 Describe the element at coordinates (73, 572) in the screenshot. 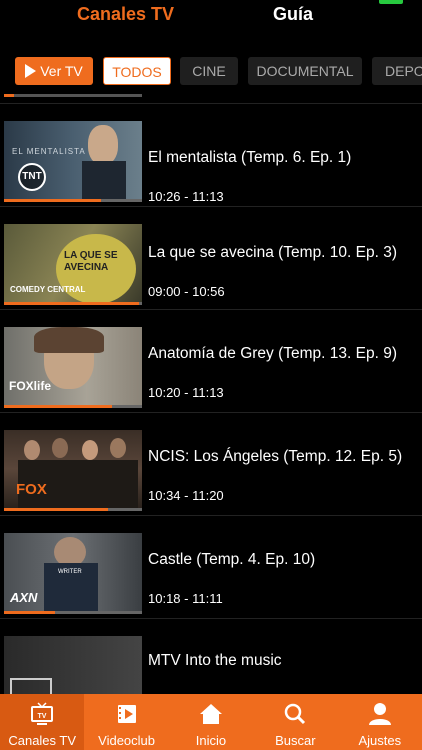

I see `program-thumbnail: WRITER AXN` at that location.